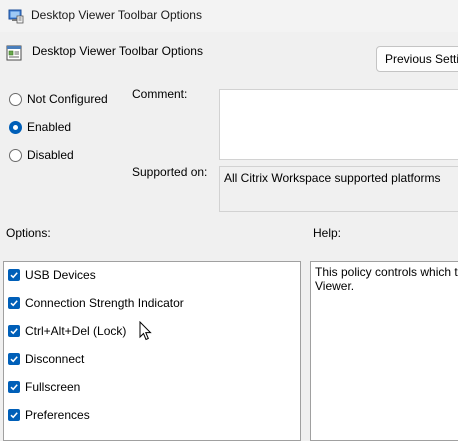 Image resolution: width=458 pixels, height=441 pixels. What do you see at coordinates (229, 16) in the screenshot?
I see `title-bar: Desktop Viewer Toolbar Options` at bounding box center [229, 16].